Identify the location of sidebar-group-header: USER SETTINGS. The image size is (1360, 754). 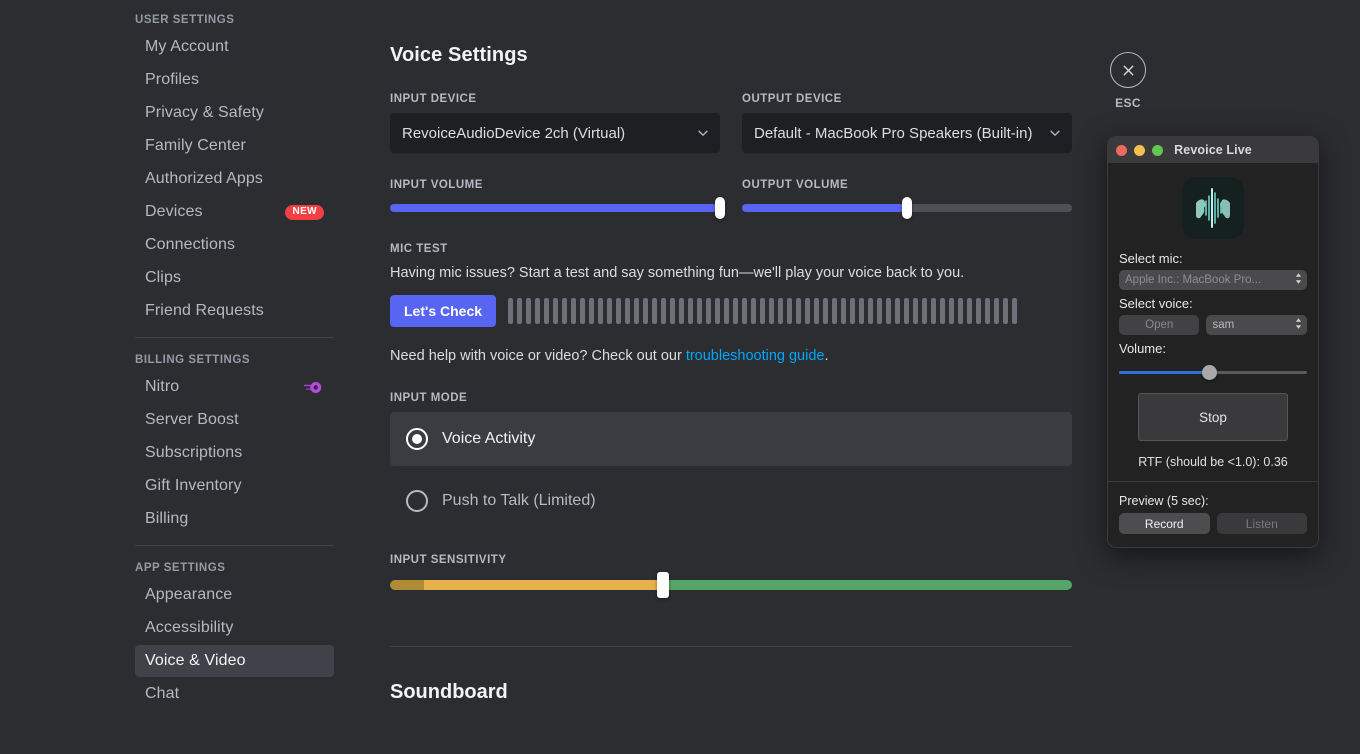
(185, 20).